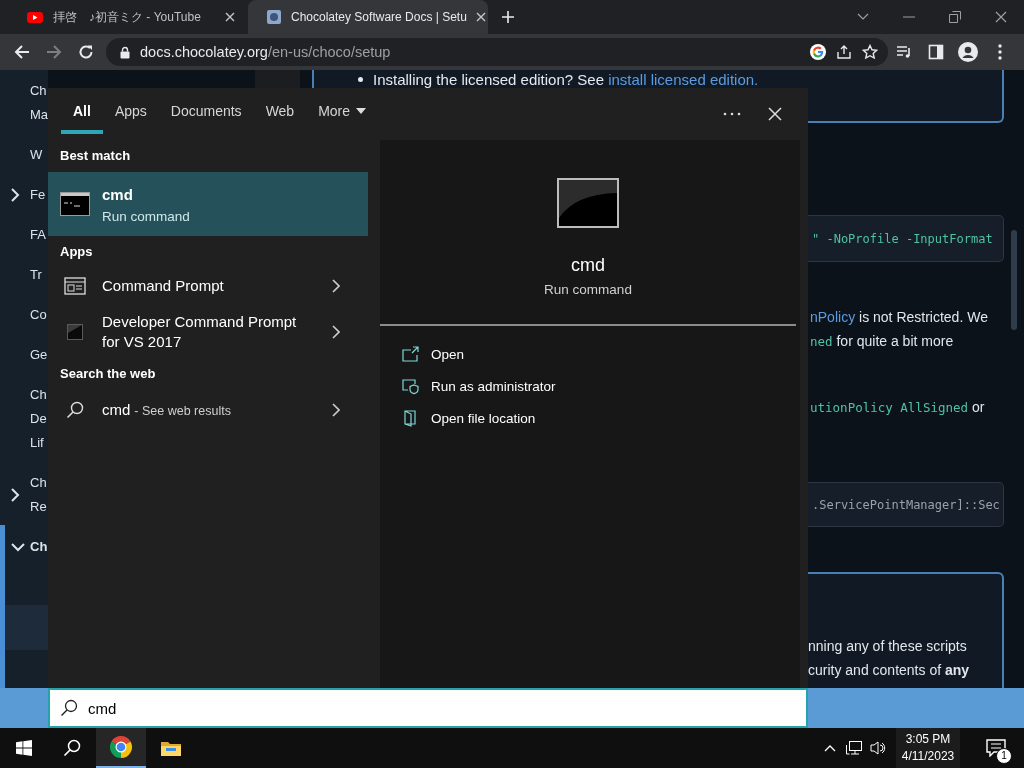  I want to click on sidebar-link-text: Ge, so click(39, 355).